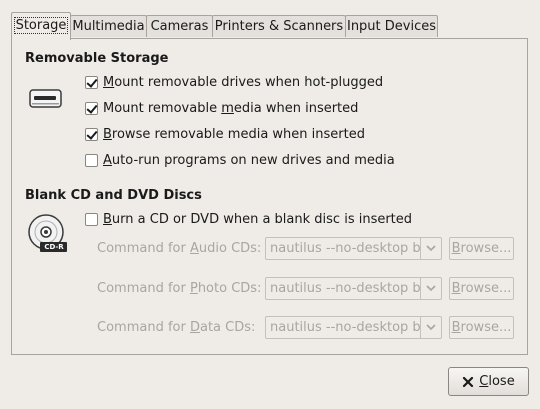  Describe the element at coordinates (343, 327) in the screenshot. I see `data-cd-command-input: nautilus --no-desktop bu` at that location.